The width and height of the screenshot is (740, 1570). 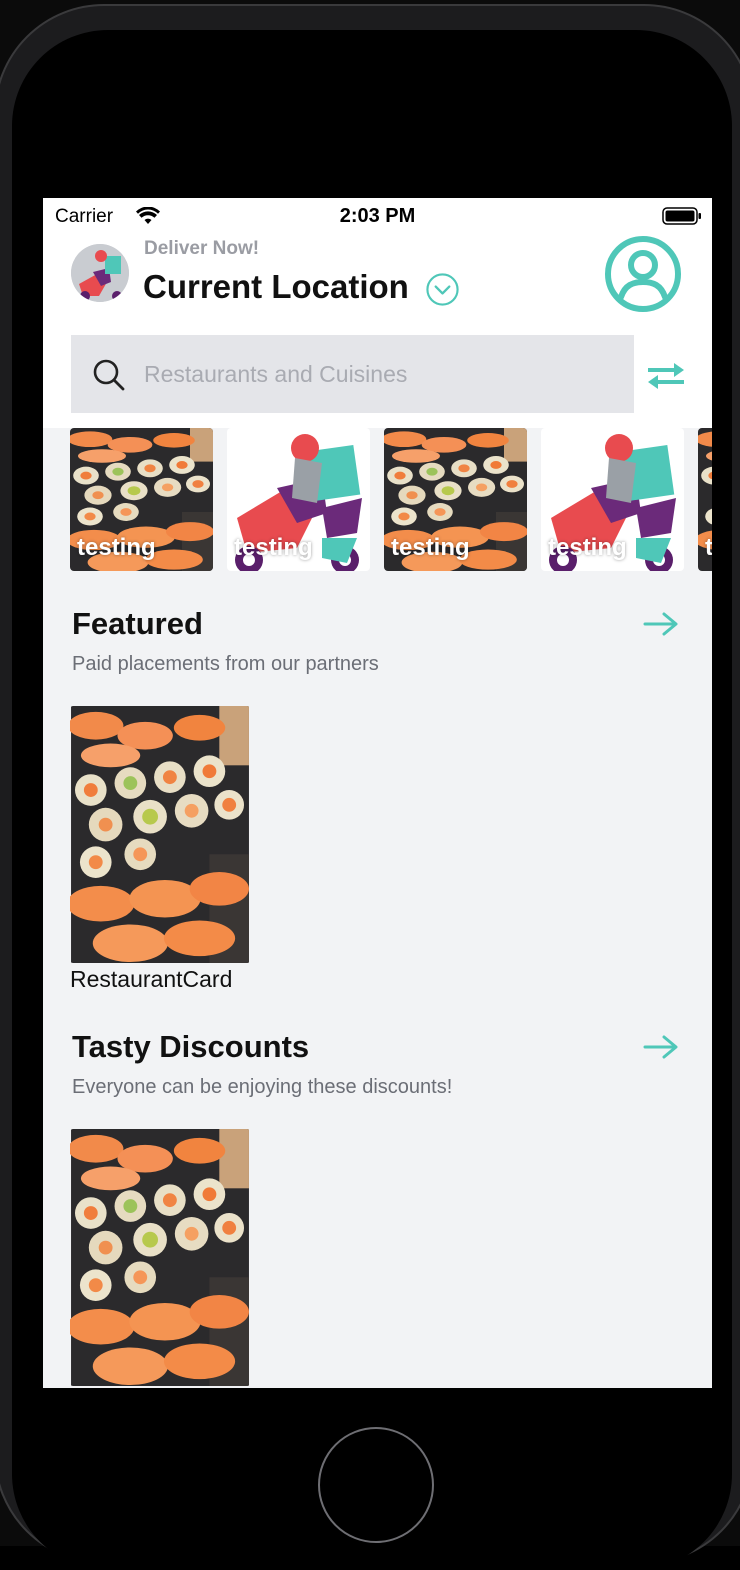 I want to click on restaurant-card-name: RestaurantCard, so click(x=151, y=979).